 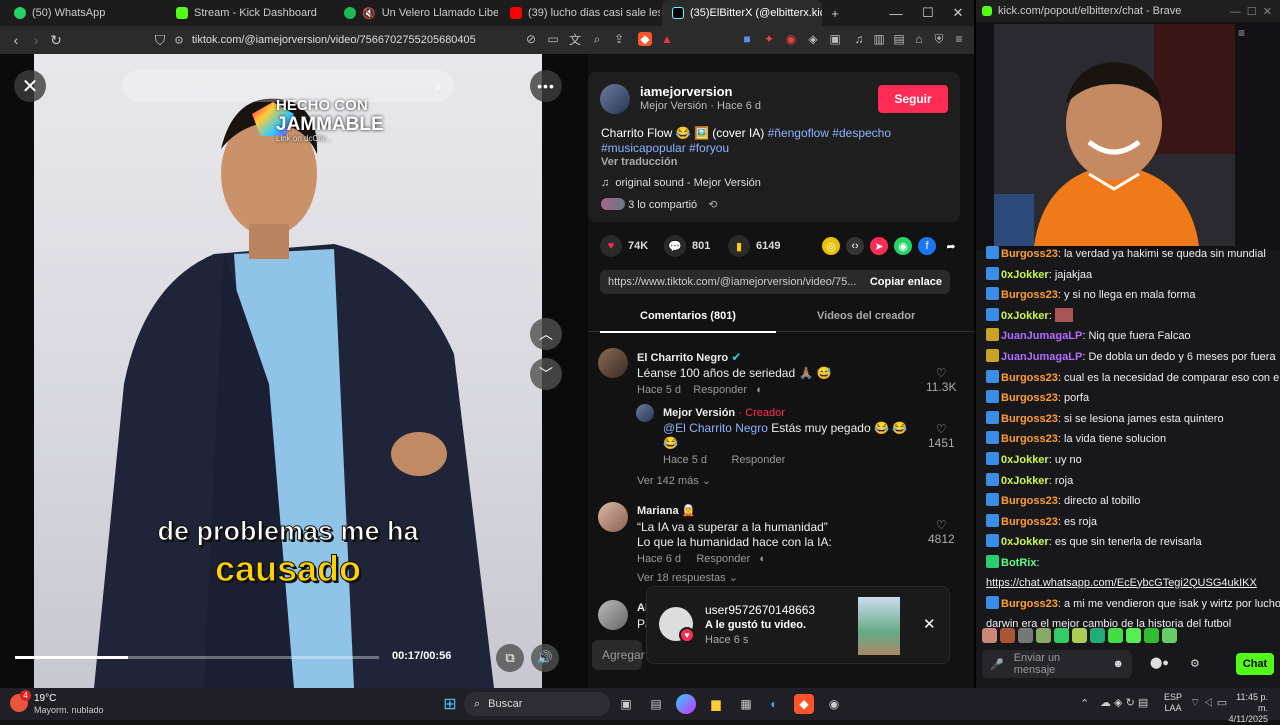 I want to click on chat-send-button: Chat, so click(x=1255, y=664).